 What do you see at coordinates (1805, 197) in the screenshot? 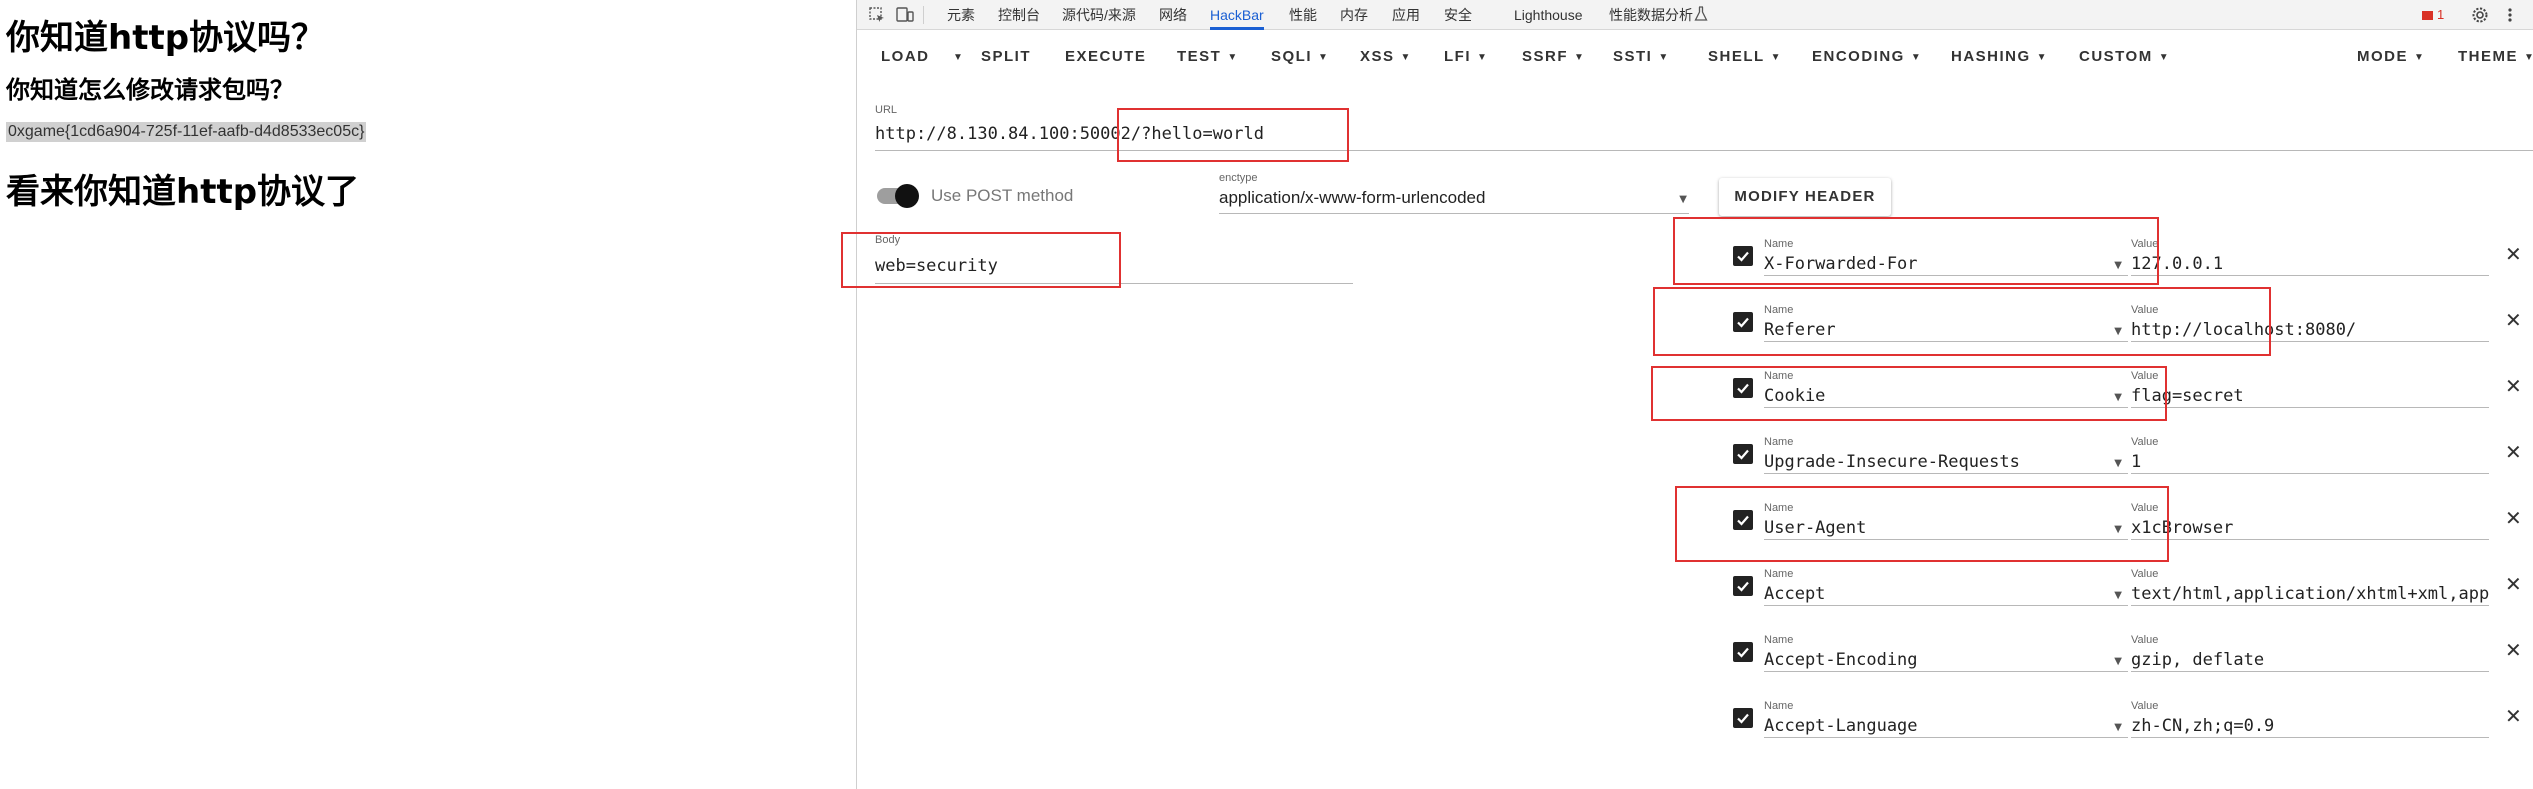
I see `modify-header-button: MODIFY HEADER` at bounding box center [1805, 197].